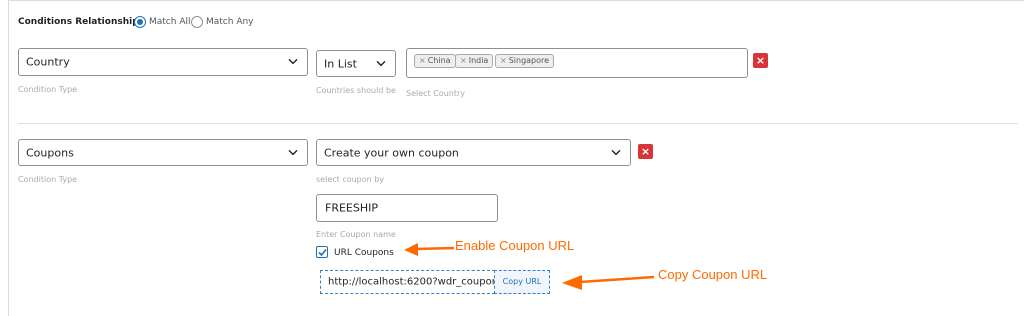 The height and width of the screenshot is (316, 1024). What do you see at coordinates (435, 61) in the screenshot?
I see `token-china: × China` at bounding box center [435, 61].